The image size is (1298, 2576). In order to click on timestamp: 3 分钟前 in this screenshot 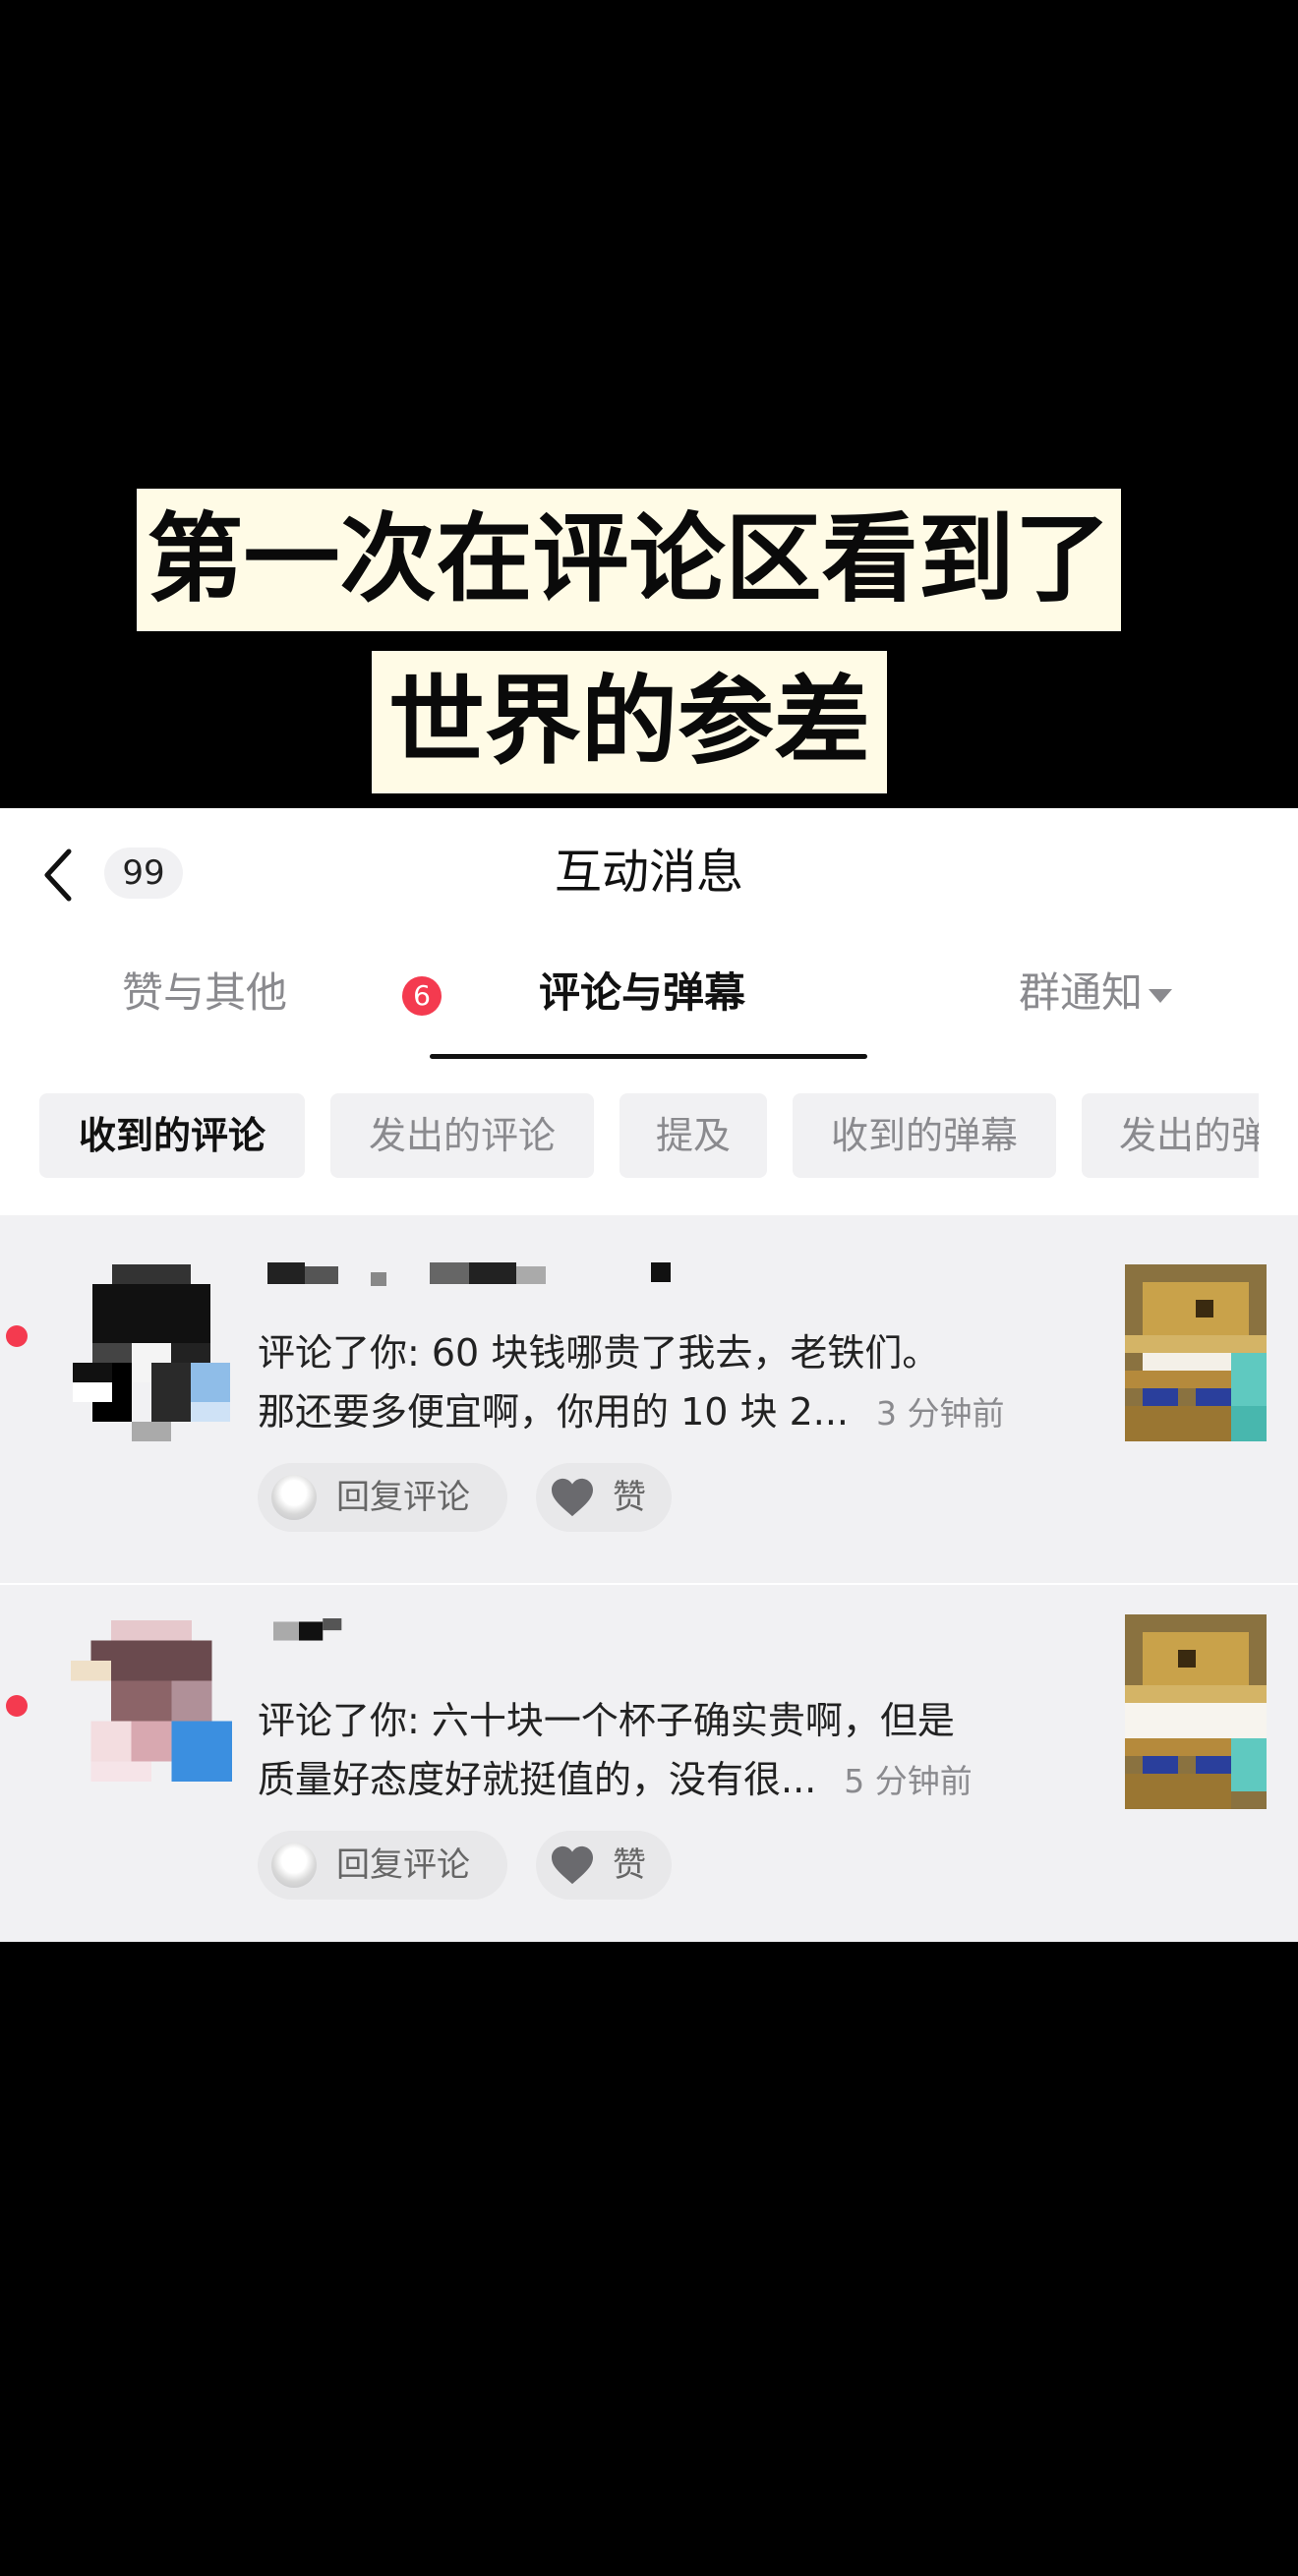, I will do `click(940, 1413)`.